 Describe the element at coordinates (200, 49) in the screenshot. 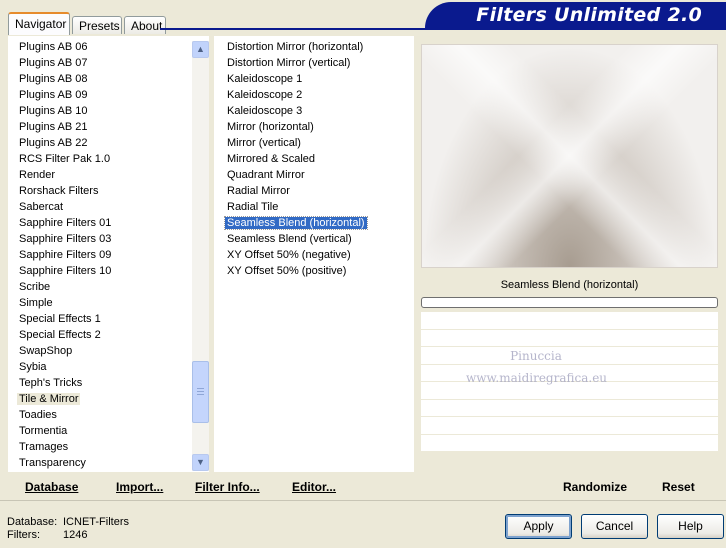

I see `scroll-up-icon: ▲` at that location.